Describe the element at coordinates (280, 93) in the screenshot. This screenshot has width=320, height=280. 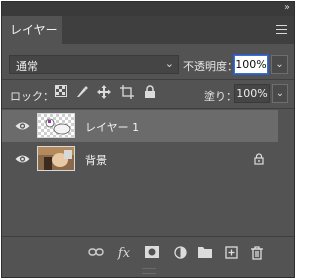
I see `fill-dropdown-button: ⌄` at that location.